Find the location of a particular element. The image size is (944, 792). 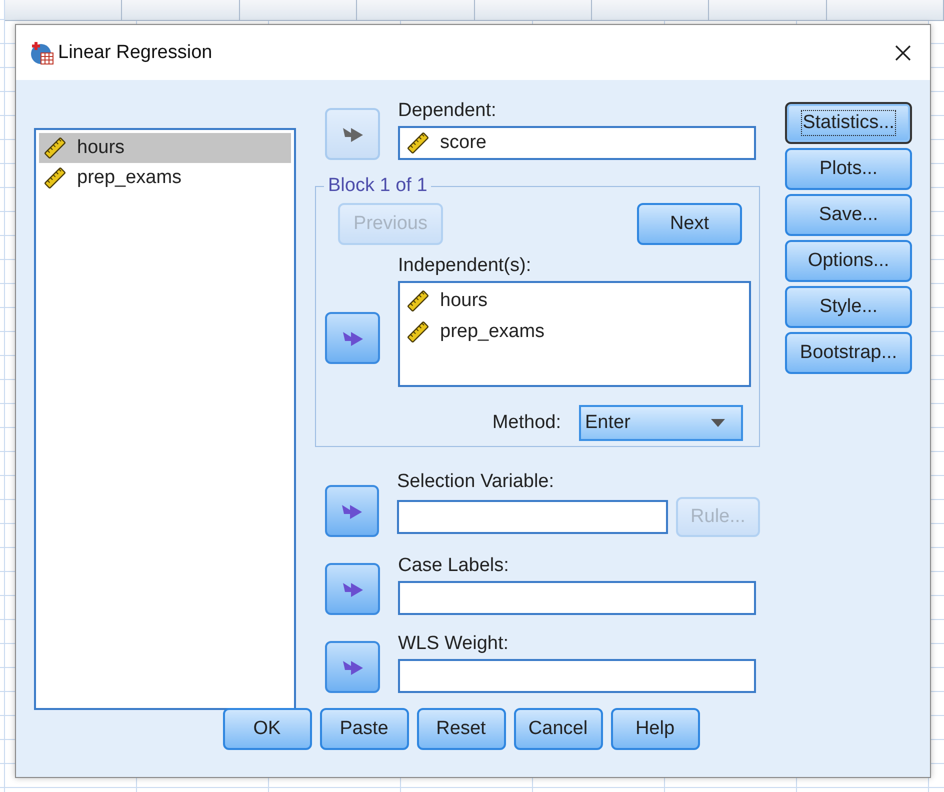

group-title: Block 1 of 1 is located at coordinates (377, 186).